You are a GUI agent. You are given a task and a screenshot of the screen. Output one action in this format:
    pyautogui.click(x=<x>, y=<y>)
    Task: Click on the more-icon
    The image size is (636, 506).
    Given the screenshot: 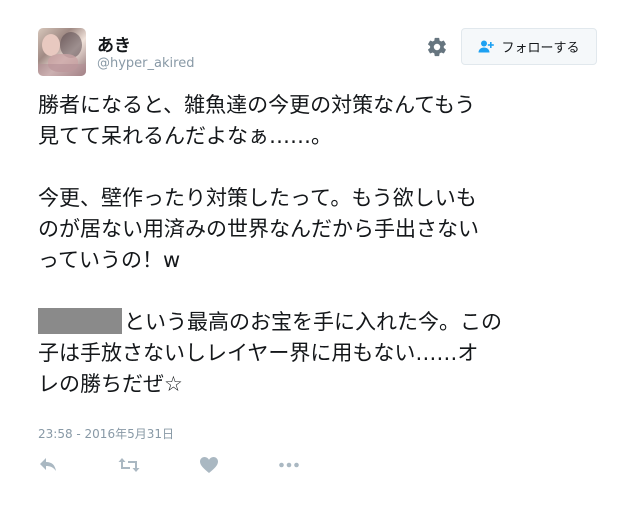 What is the action you would take?
    pyautogui.click(x=289, y=465)
    